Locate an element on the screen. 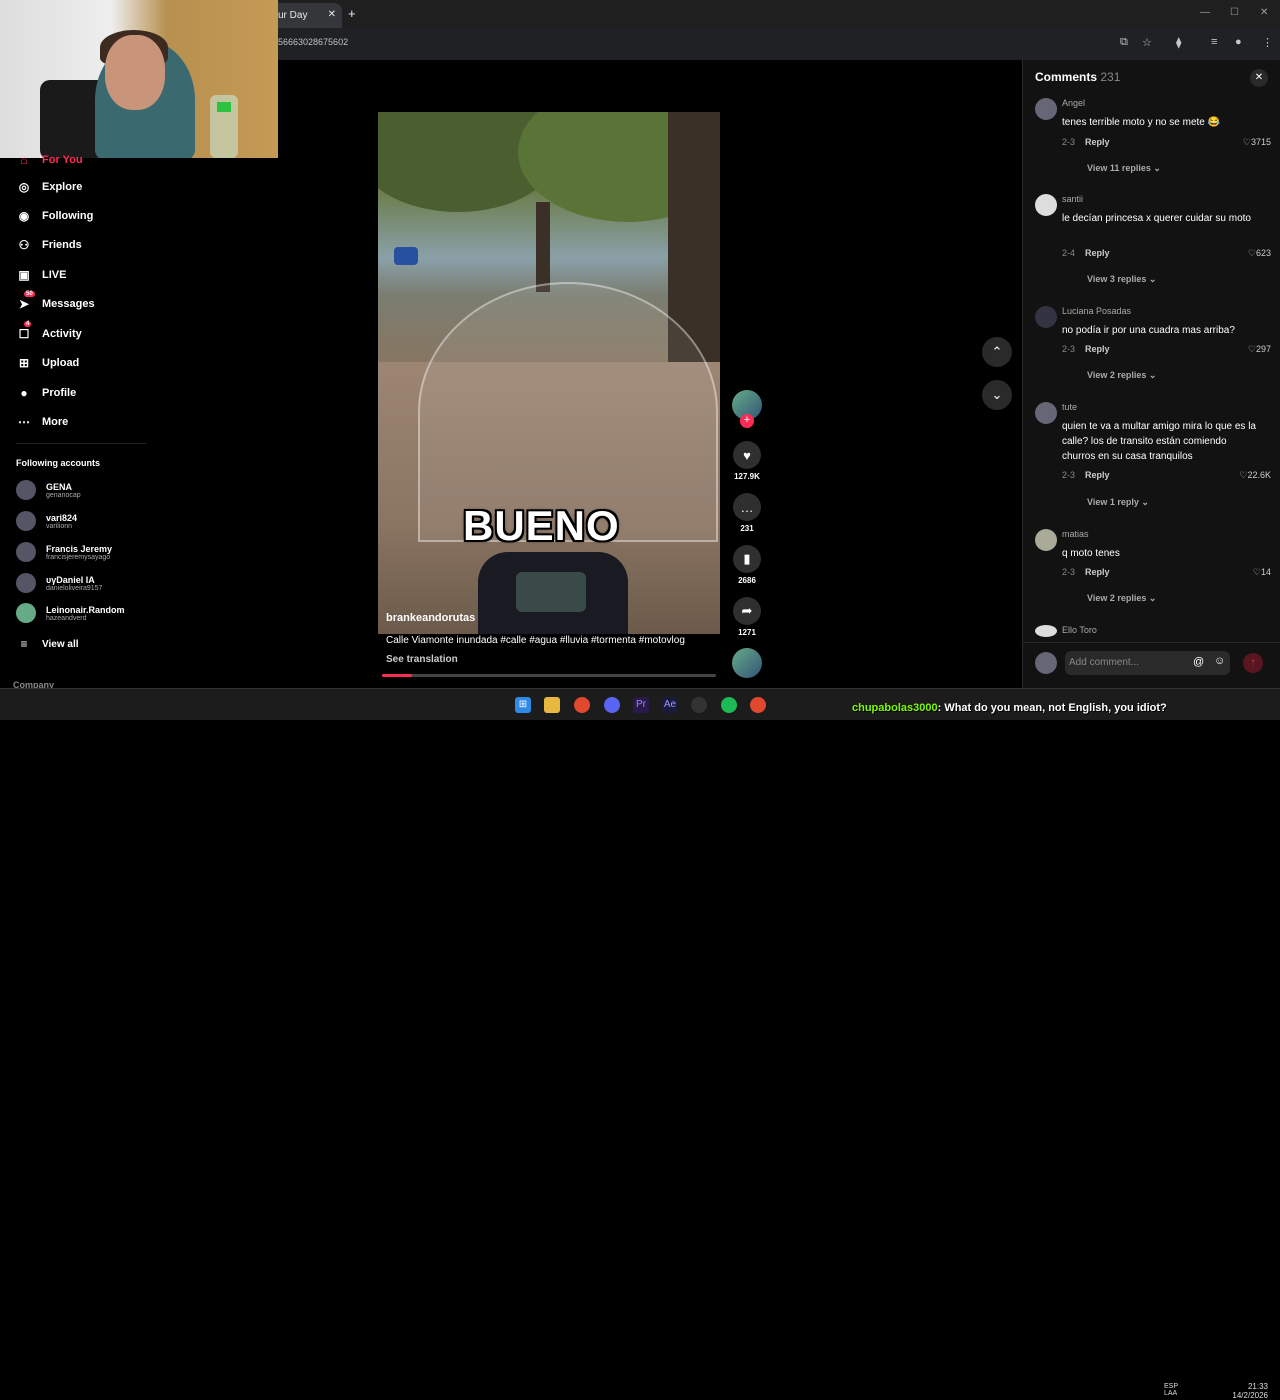 The height and width of the screenshot is (1400, 1280). sidebar-item-for-you: ⌂ For You is located at coordinates (49, 160).